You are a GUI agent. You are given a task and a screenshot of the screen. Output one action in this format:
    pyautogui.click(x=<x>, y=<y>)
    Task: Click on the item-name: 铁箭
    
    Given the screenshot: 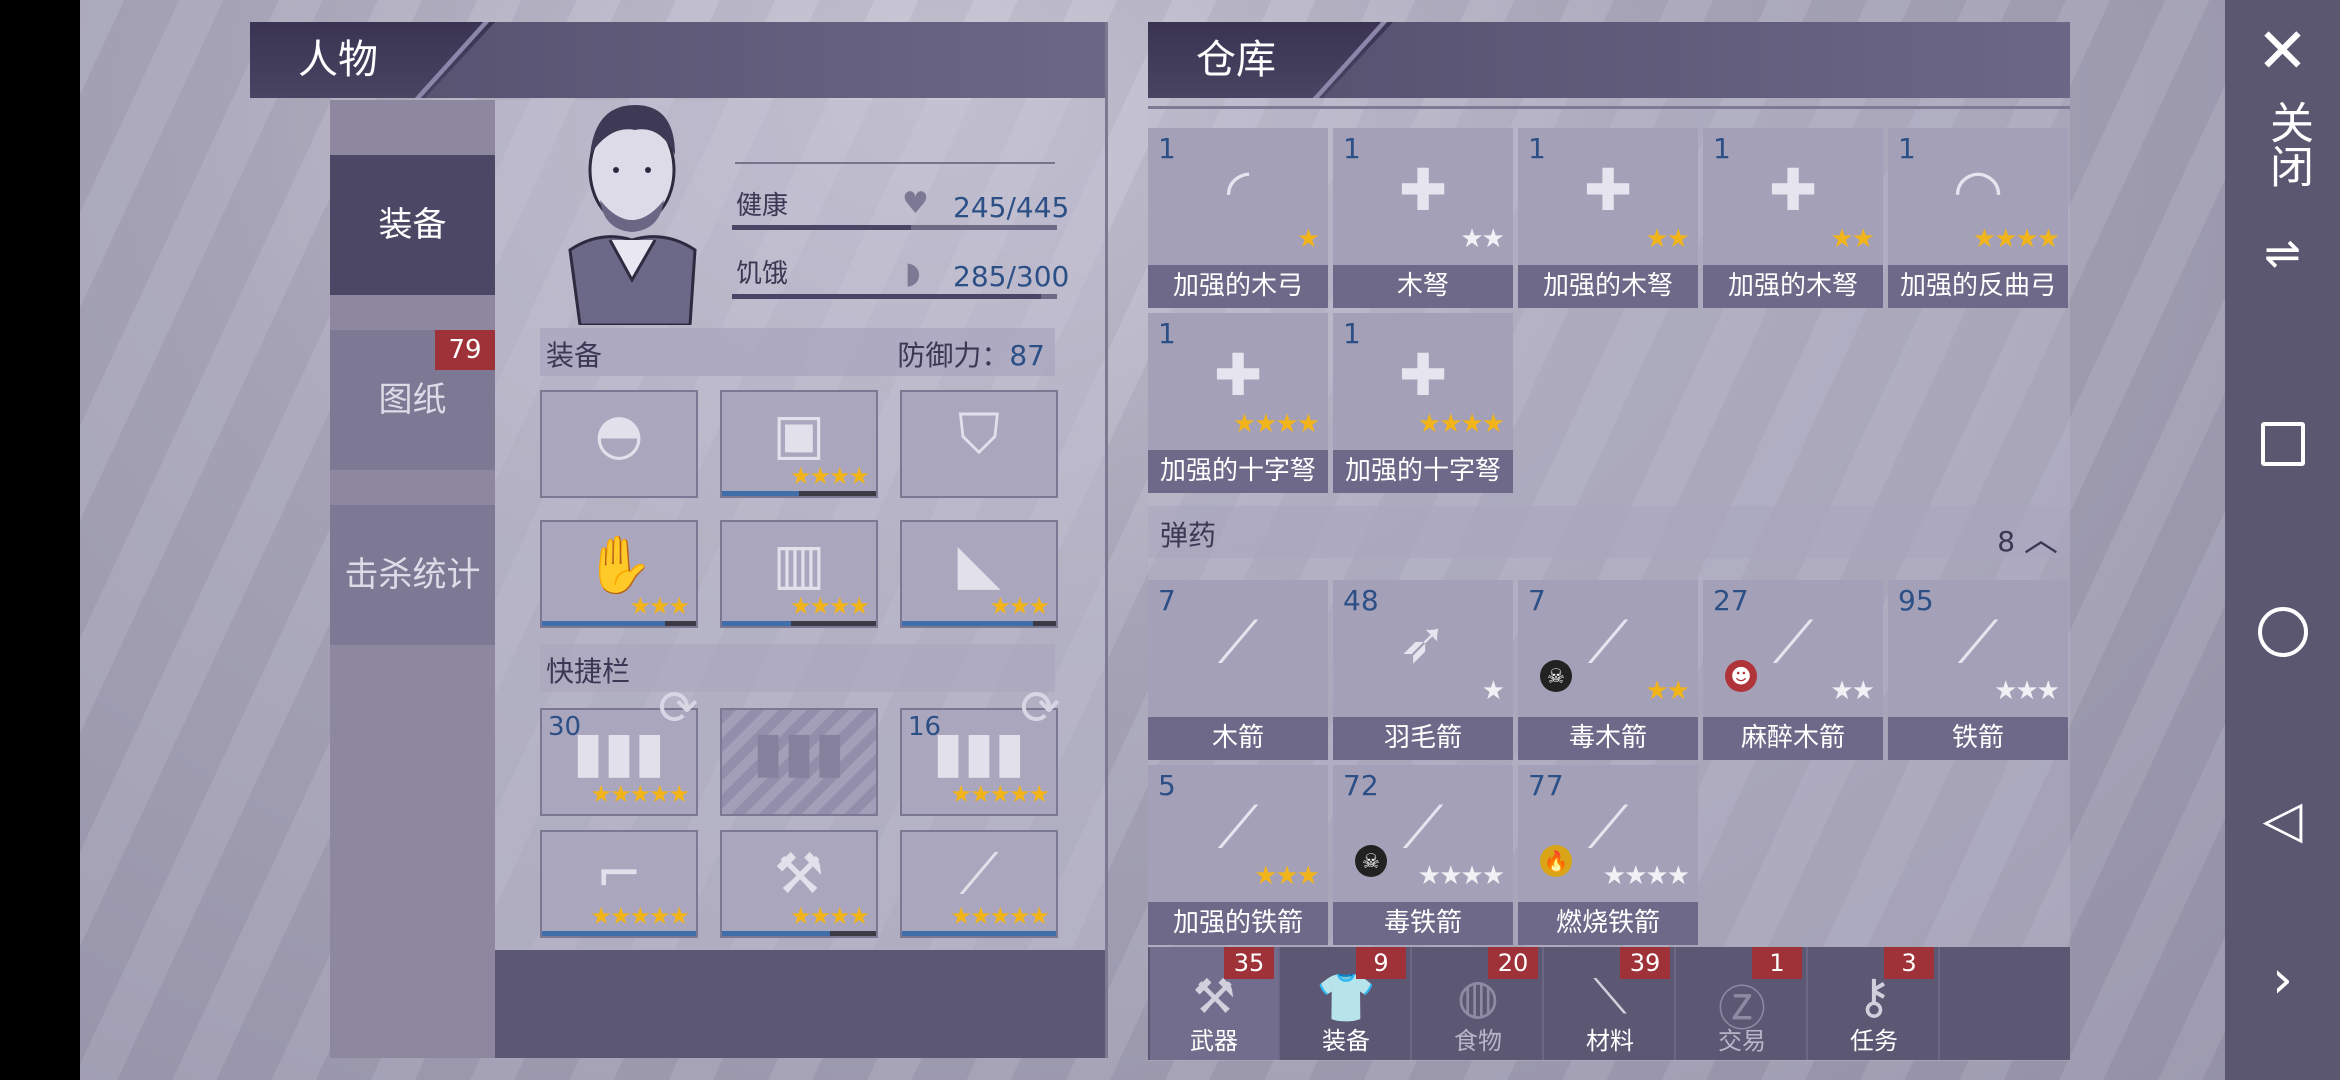 What is the action you would take?
    pyautogui.click(x=1978, y=738)
    